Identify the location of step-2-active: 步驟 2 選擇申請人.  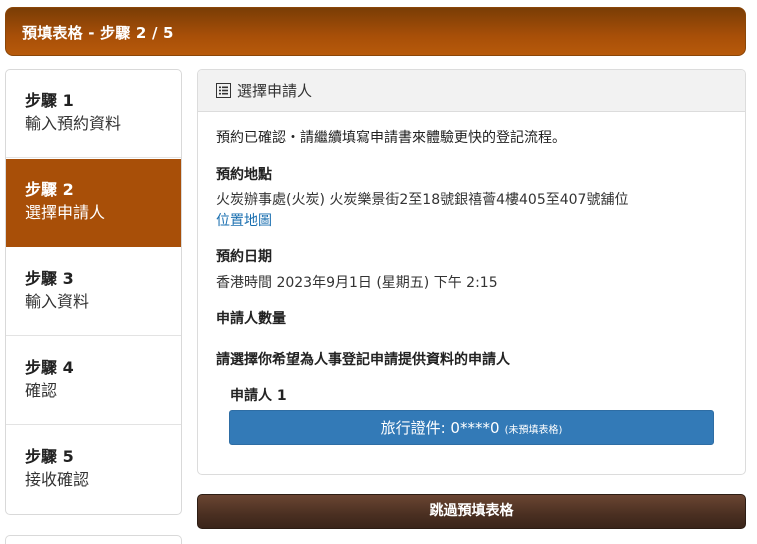
(93, 203).